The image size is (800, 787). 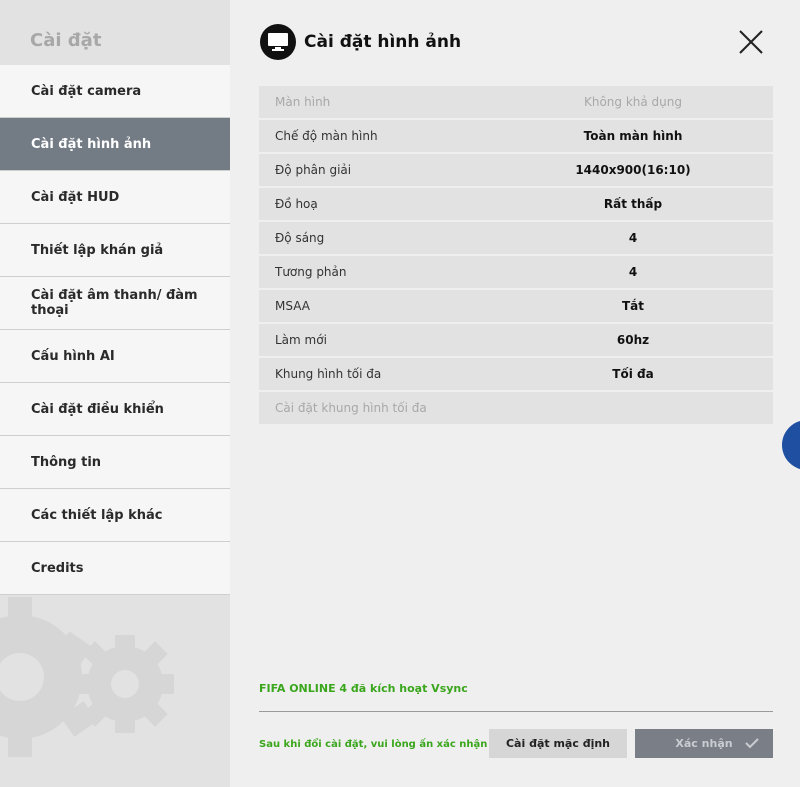 What do you see at coordinates (752, 743) in the screenshot?
I see `check-icon` at bounding box center [752, 743].